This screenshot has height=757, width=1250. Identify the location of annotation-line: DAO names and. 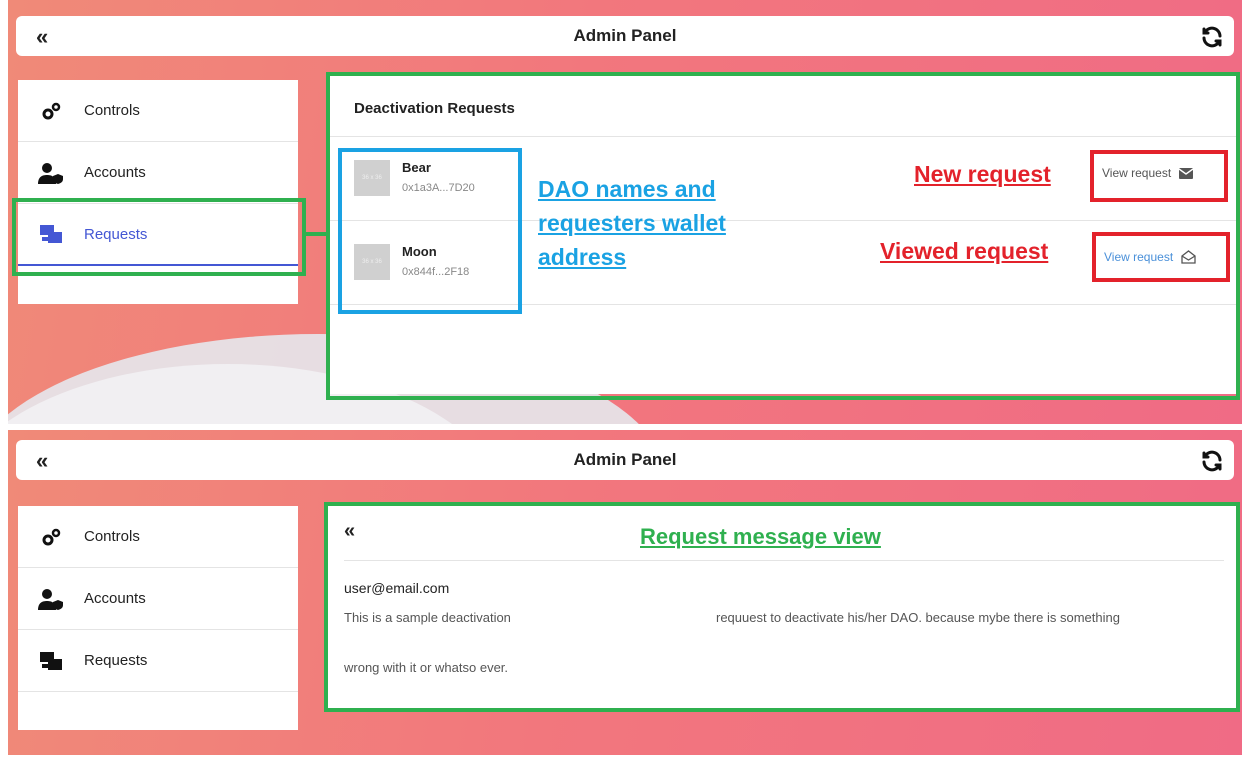
(627, 189).